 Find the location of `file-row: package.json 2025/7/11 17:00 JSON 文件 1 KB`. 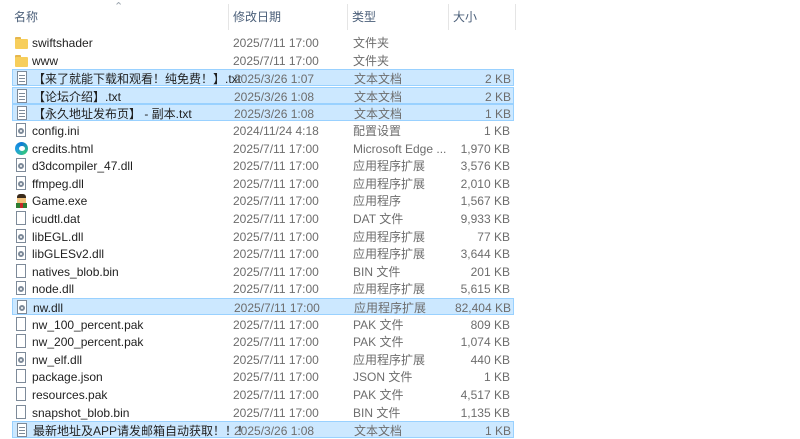

file-row: package.json 2025/7/11 17:00 JSON 文件 1 KB is located at coordinates (263, 376).